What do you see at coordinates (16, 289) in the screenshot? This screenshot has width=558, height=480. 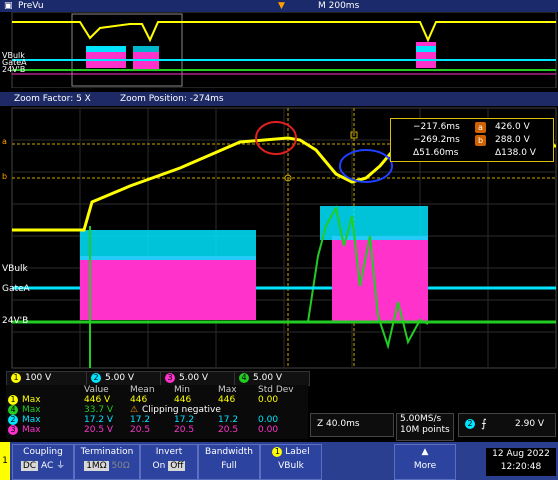 I see `main-label-gatea: GateA` at bounding box center [16, 289].